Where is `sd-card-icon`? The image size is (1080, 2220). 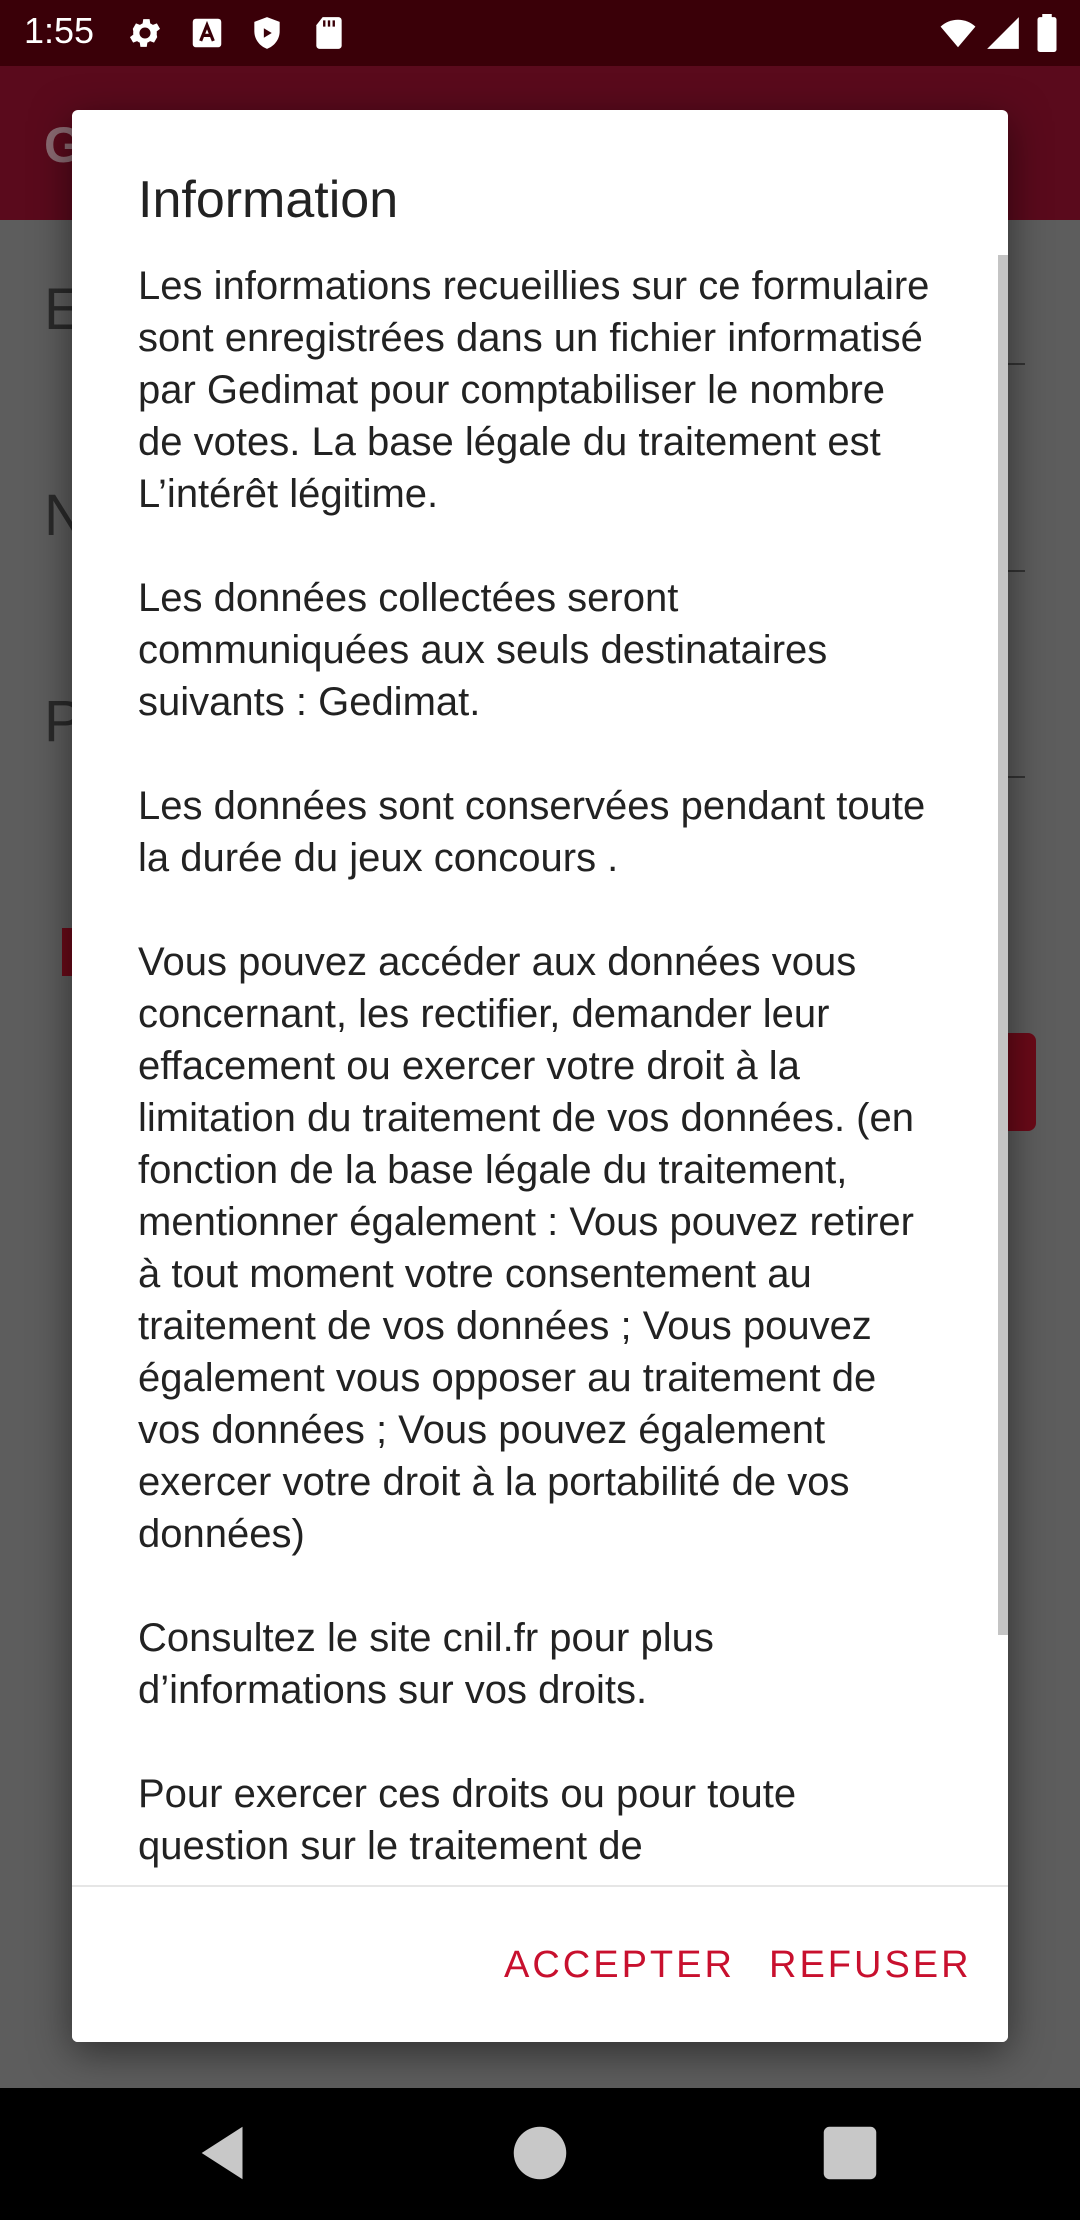 sd-card-icon is located at coordinates (329, 33).